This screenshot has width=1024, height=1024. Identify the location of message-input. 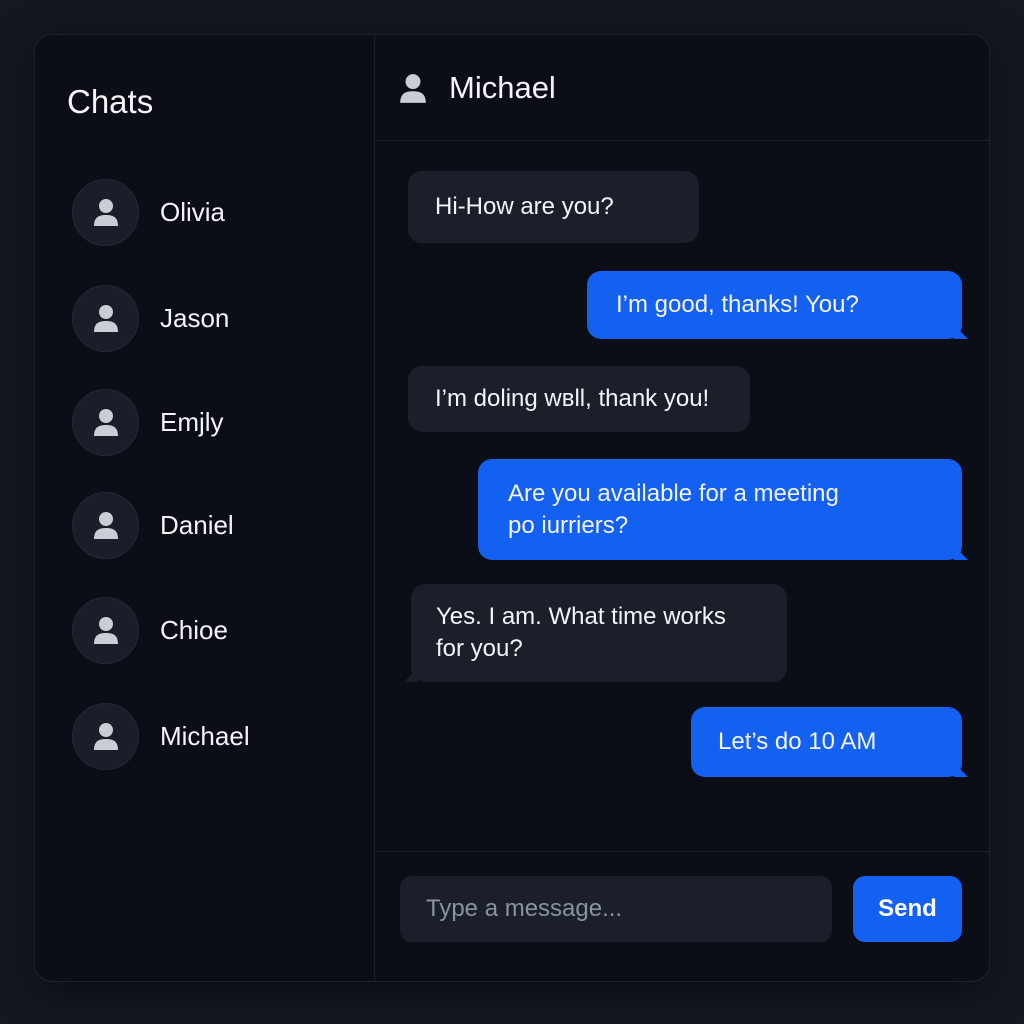
(616, 909).